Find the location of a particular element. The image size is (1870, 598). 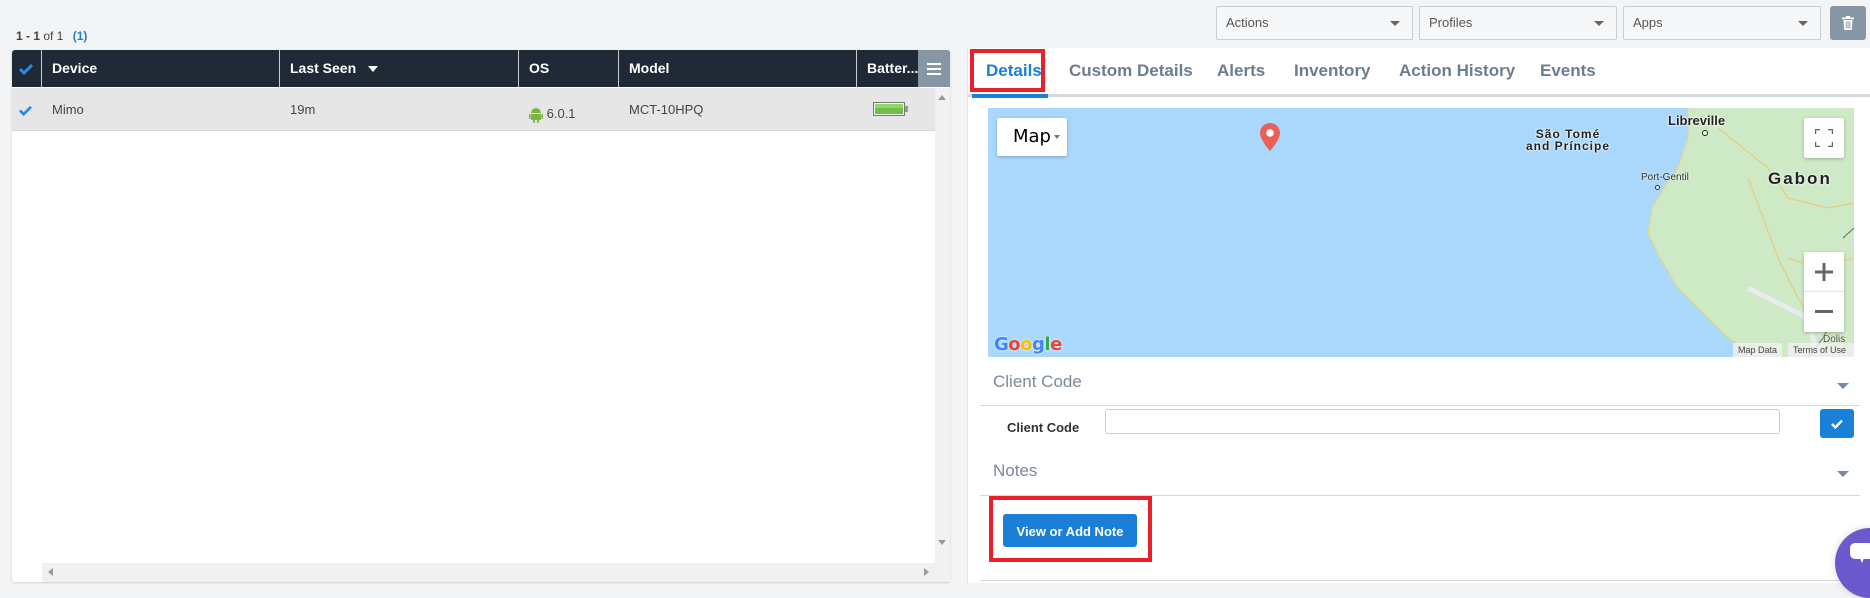

tab-custom-details: Custom Details is located at coordinates (1131, 71).